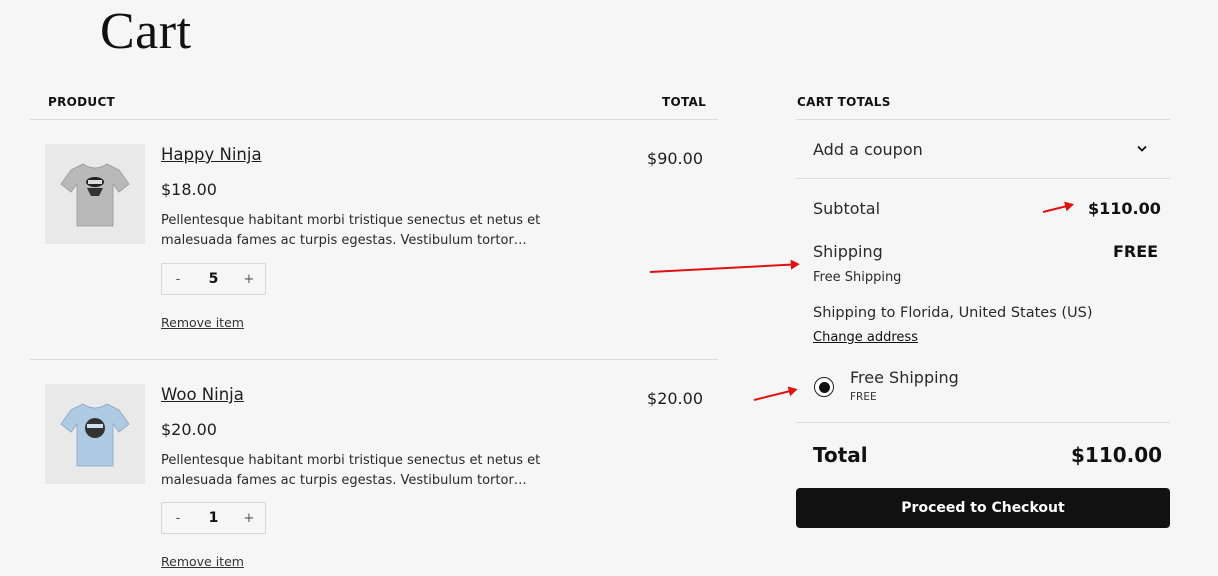 This screenshot has height=576, width=1218. What do you see at coordinates (953, 313) in the screenshot?
I see `shipping-destination: Shipping to Florida, United States (US)` at bounding box center [953, 313].